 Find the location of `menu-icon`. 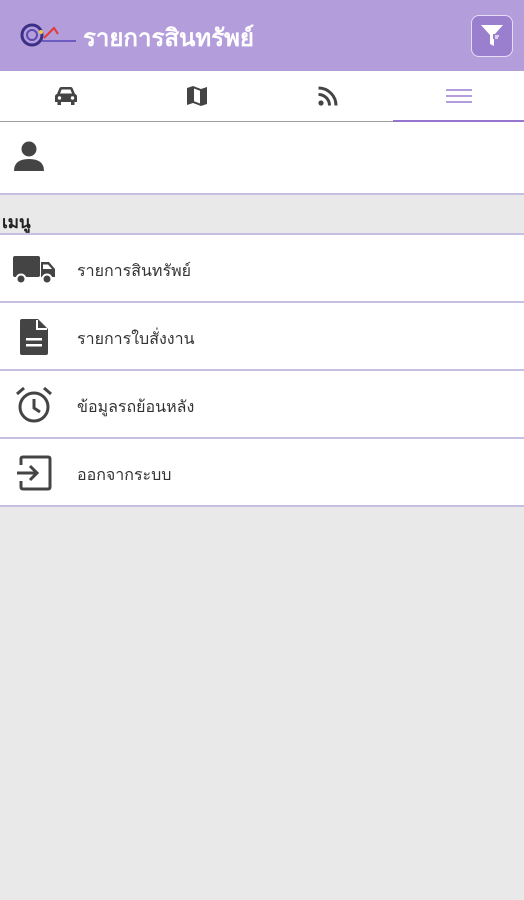

menu-icon is located at coordinates (458, 96).